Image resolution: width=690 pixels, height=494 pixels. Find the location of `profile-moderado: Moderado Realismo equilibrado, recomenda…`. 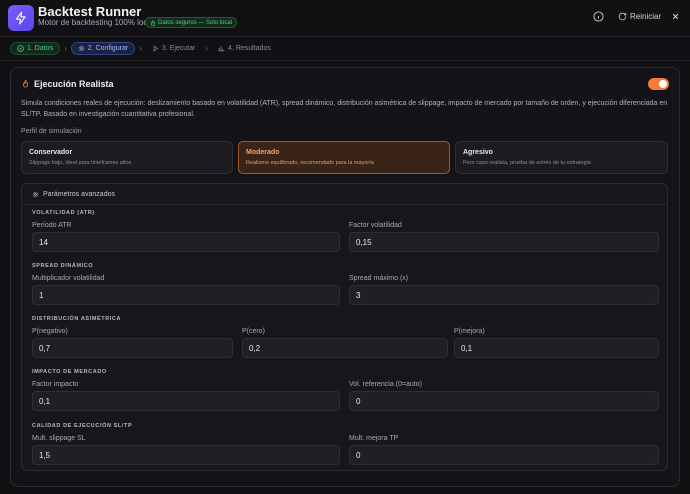

profile-moderado: Moderado Realismo equilibrado, recomenda… is located at coordinates (344, 157).